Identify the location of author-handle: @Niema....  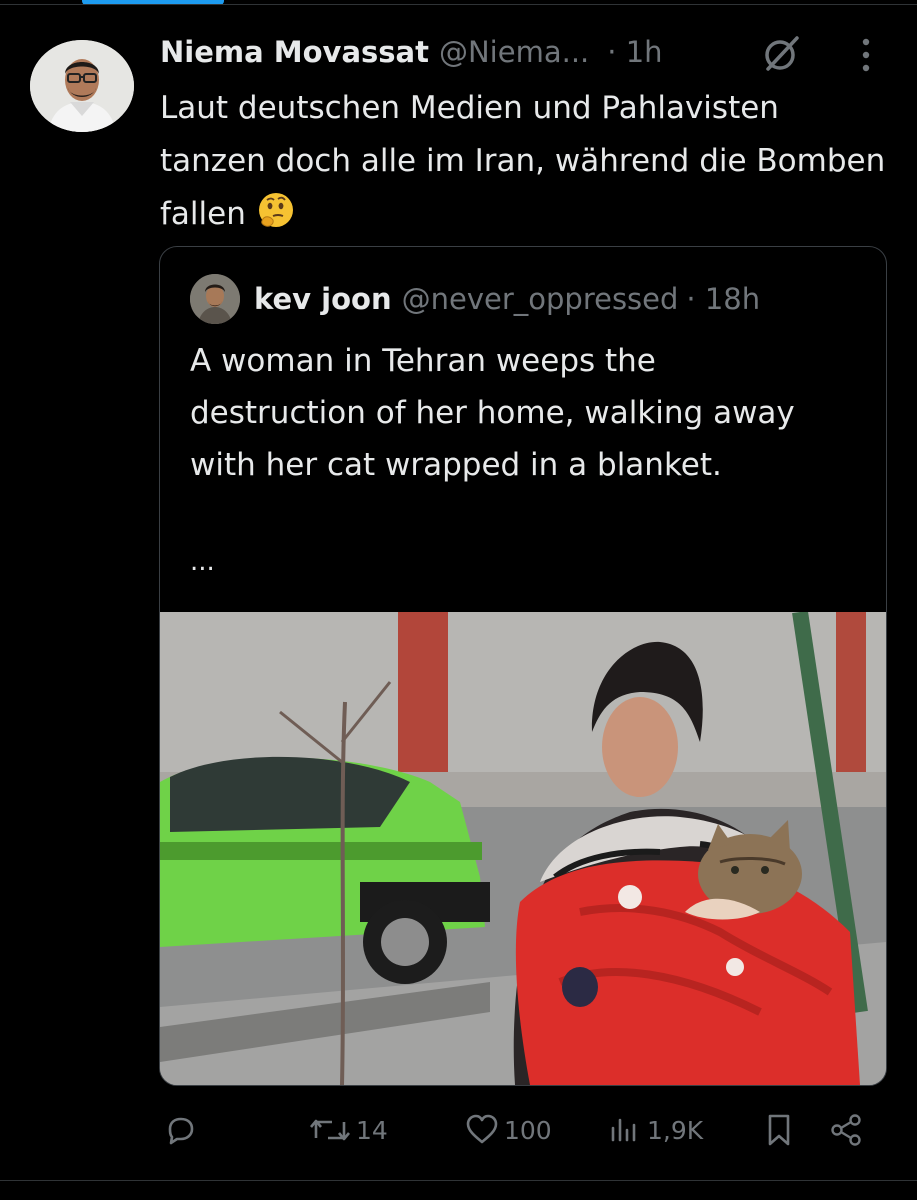
(514, 52).